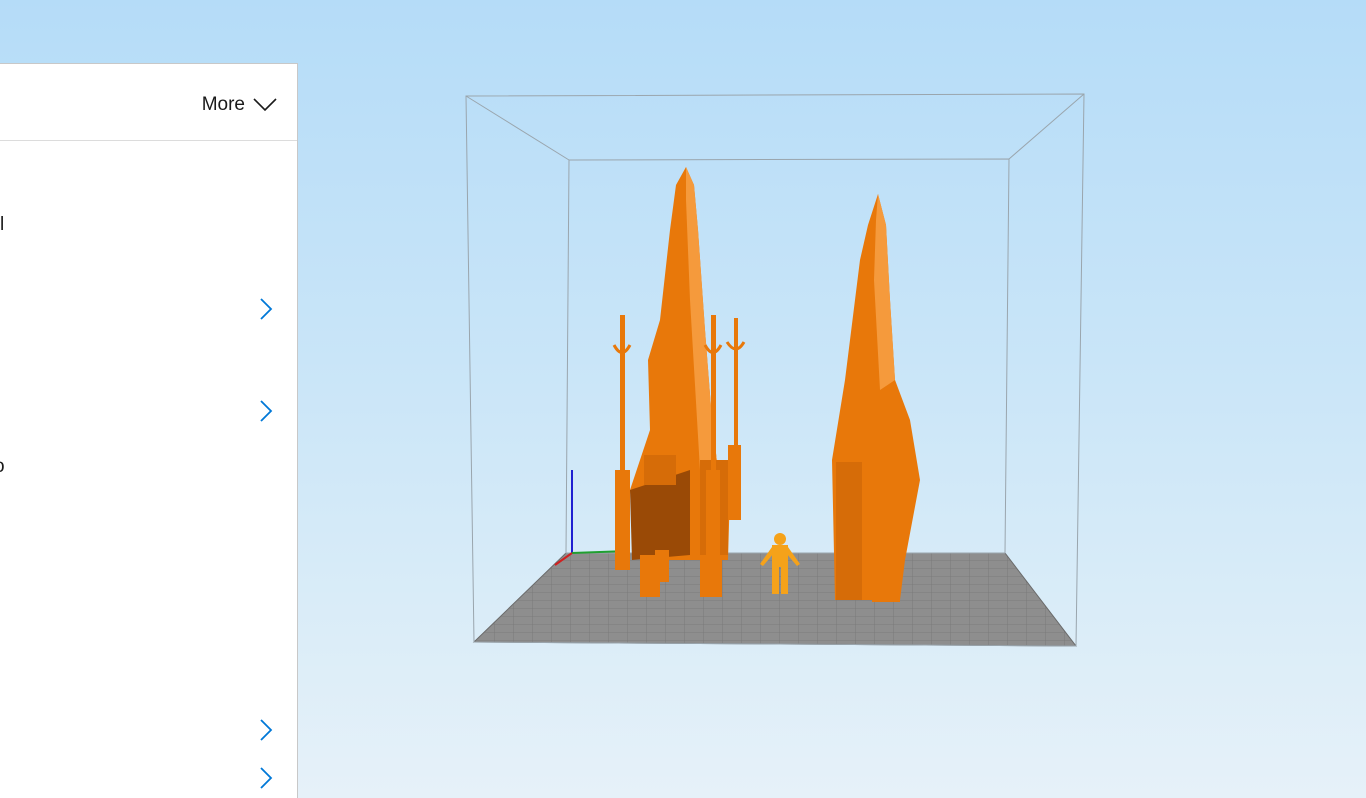  Describe the element at coordinates (2, 224) in the screenshot. I see `clipped-label-1: l` at that location.